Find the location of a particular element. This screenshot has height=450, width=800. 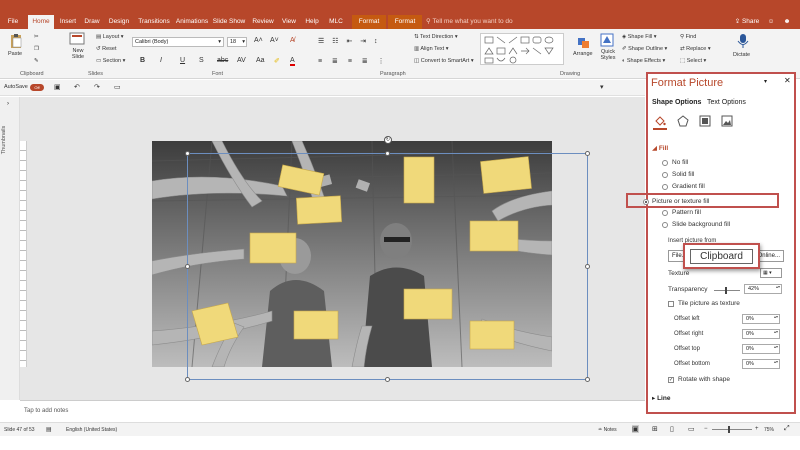

list-buttons: ☰ ☷ ⇤ ⇥ ↕ is located at coordinates (349, 41).